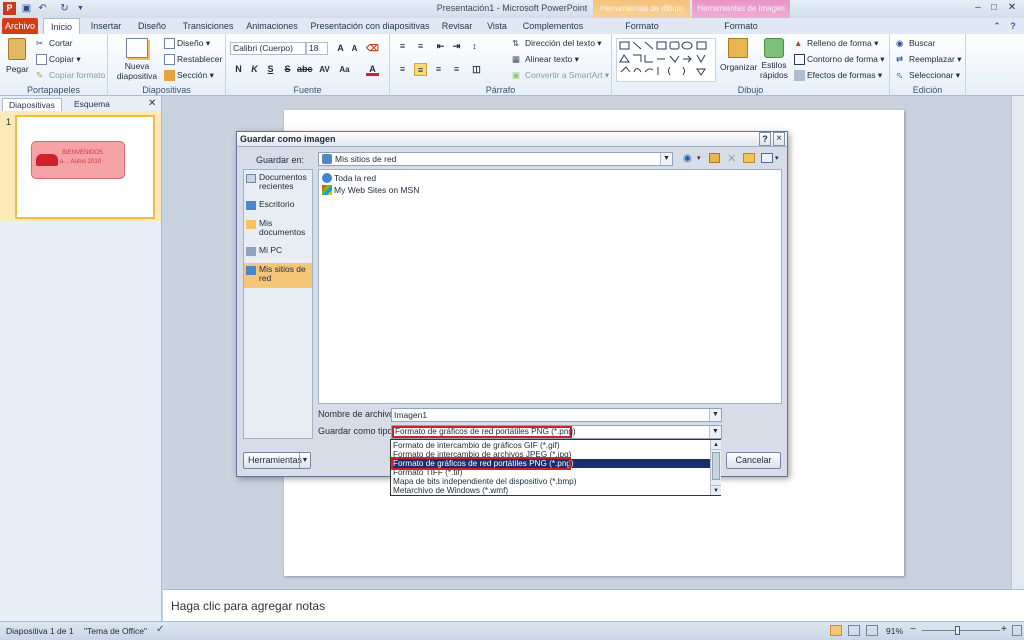 The image size is (1024, 640). What do you see at coordinates (994, 8) in the screenshot?
I see `maximize-icon: □` at bounding box center [994, 8].